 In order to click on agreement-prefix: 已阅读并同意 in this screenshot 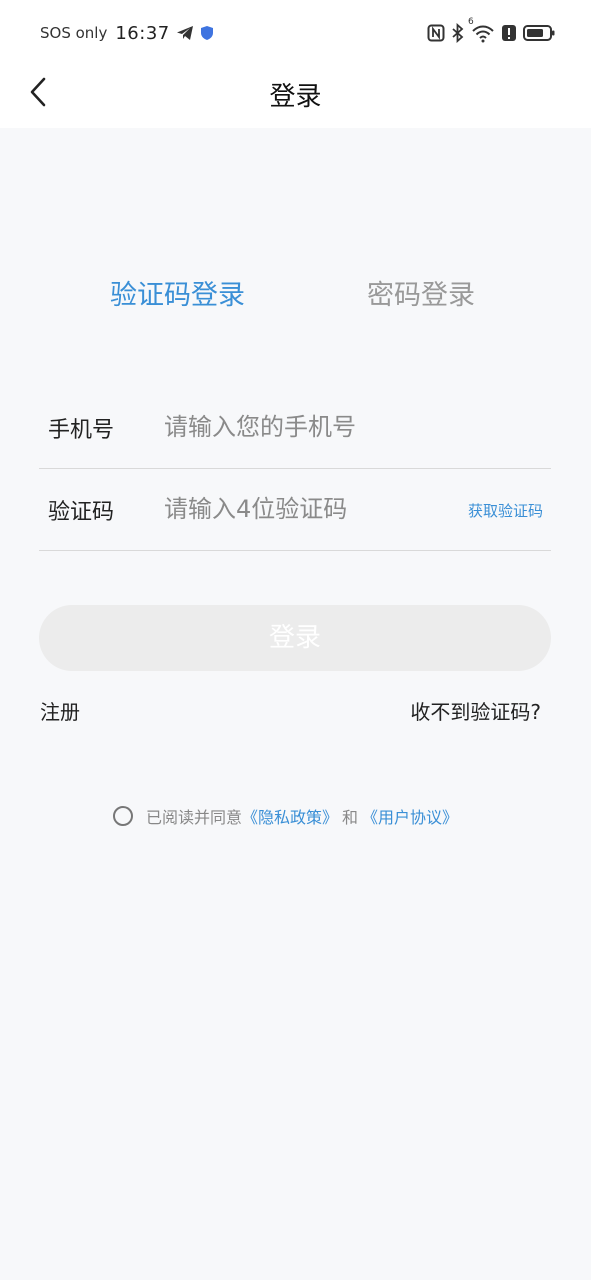, I will do `click(194, 817)`.